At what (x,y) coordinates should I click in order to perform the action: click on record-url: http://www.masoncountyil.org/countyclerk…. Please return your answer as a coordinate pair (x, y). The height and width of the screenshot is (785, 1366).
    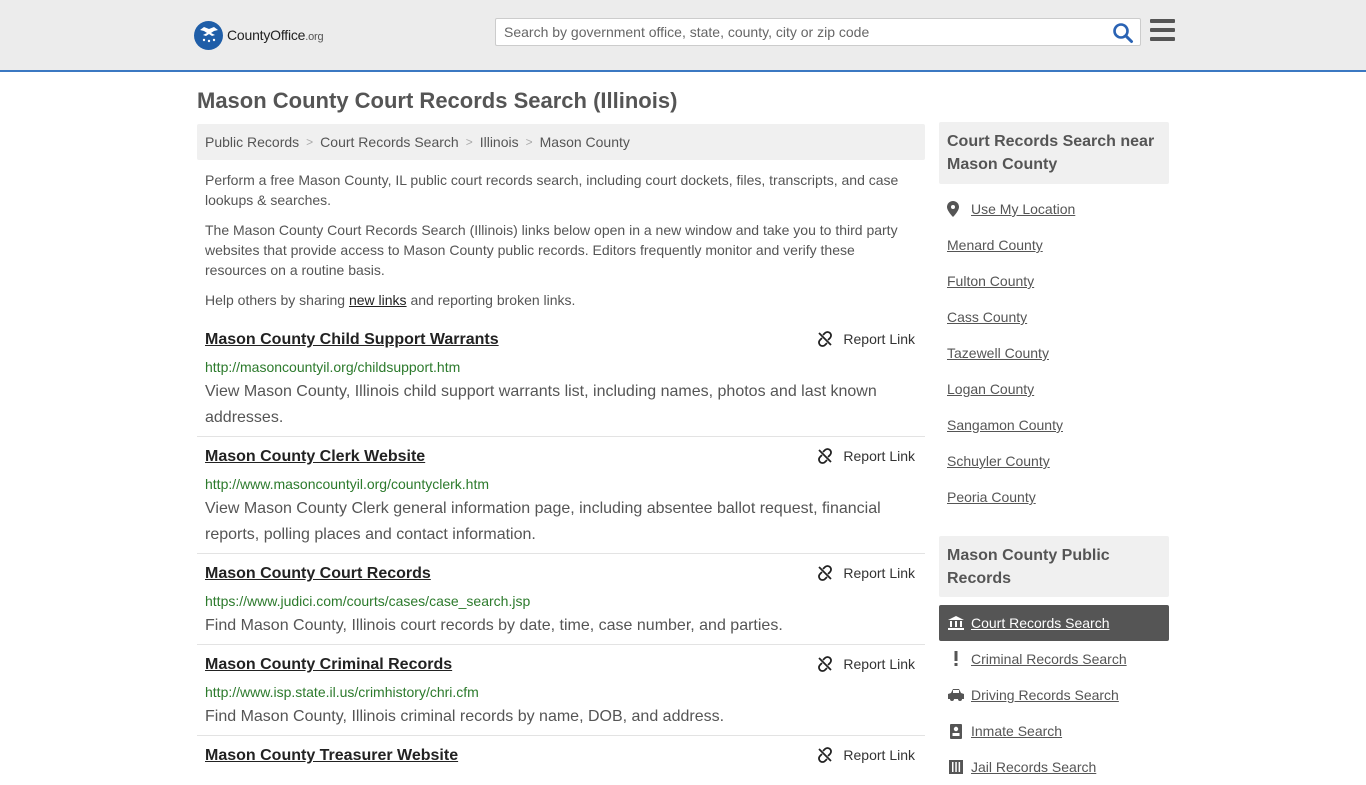
    Looking at the image, I should click on (347, 484).